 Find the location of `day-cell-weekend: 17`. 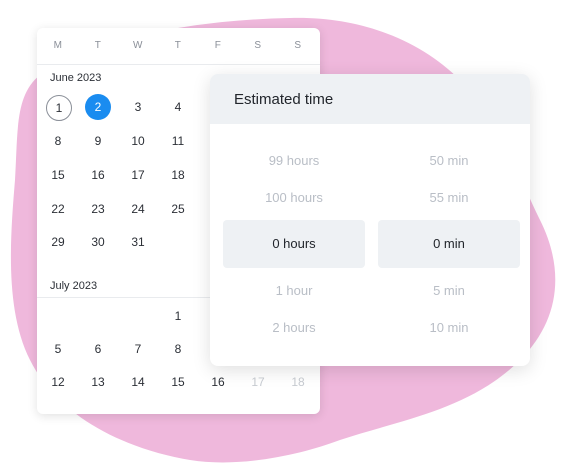

day-cell-weekend: 17 is located at coordinates (258, 382).